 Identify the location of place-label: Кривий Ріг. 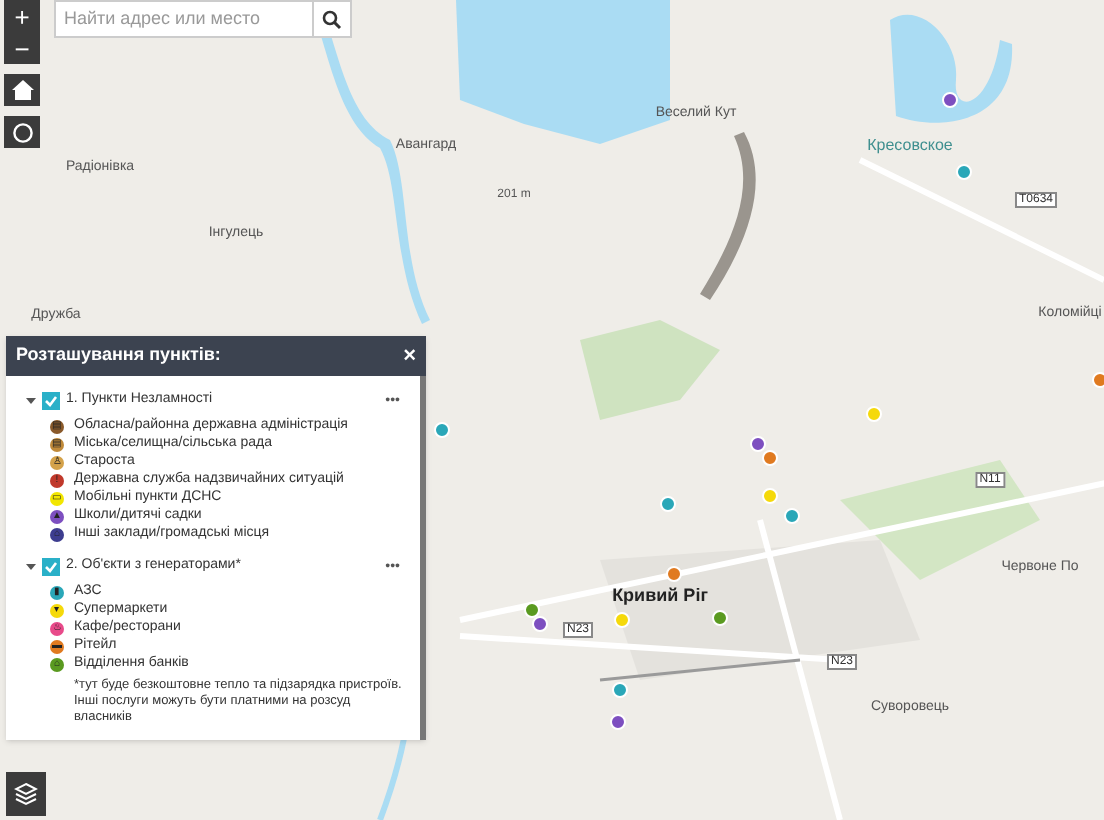
(660, 595).